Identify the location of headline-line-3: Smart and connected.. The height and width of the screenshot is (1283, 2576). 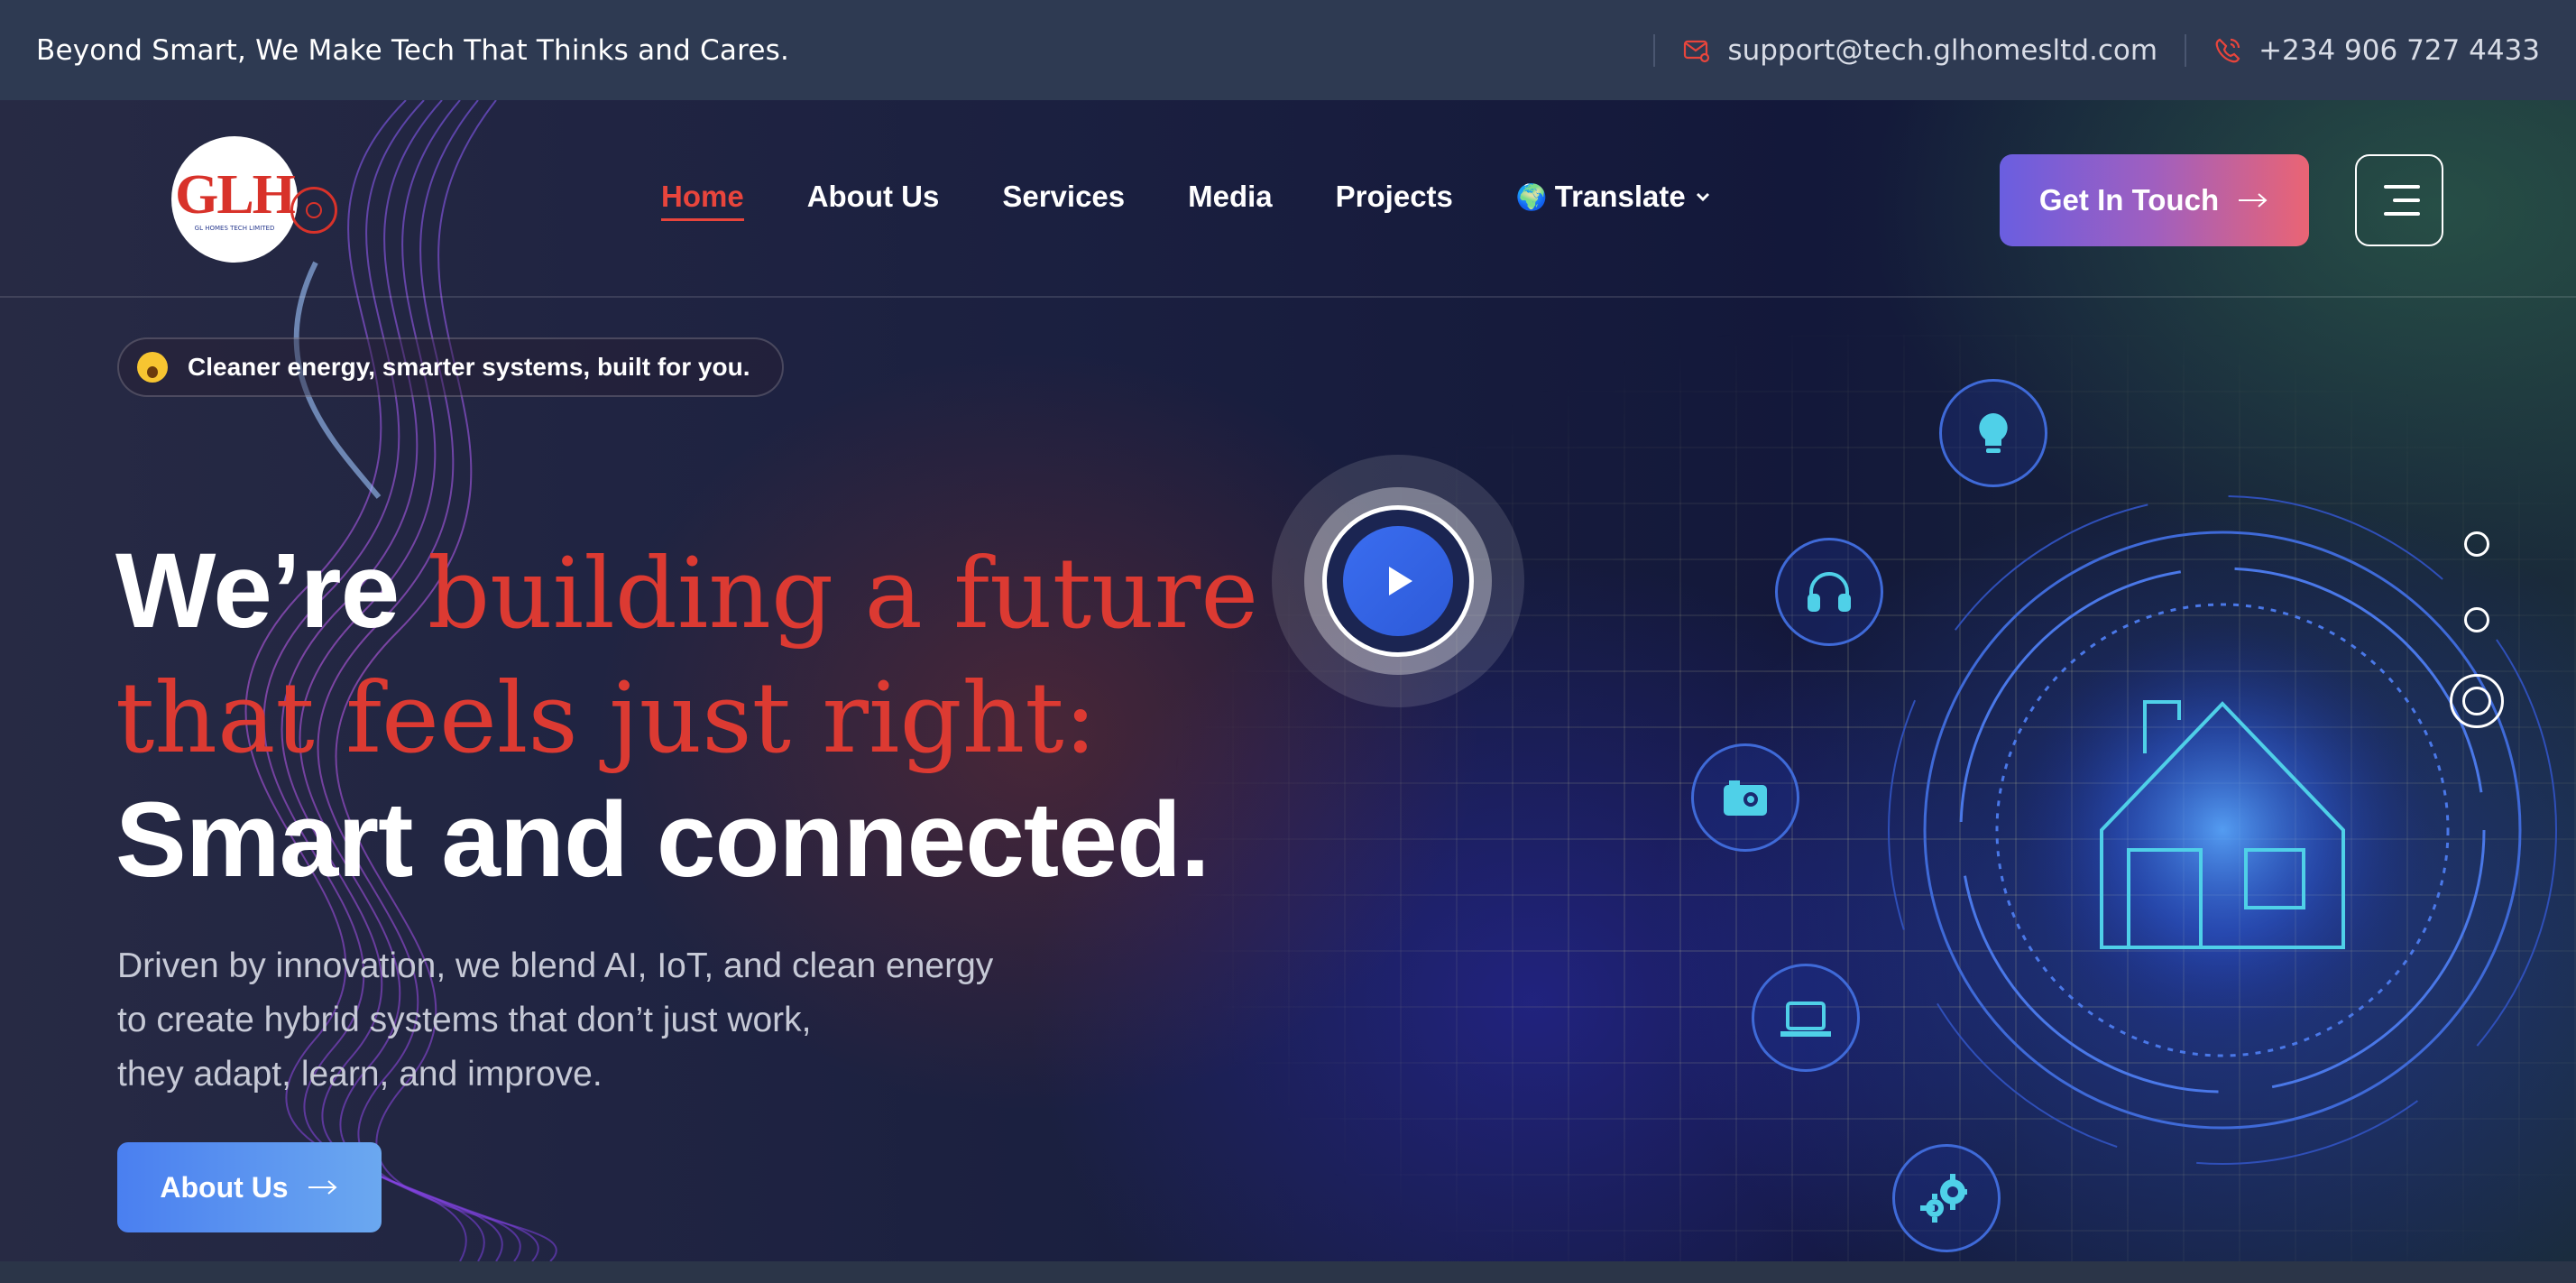
(662, 840).